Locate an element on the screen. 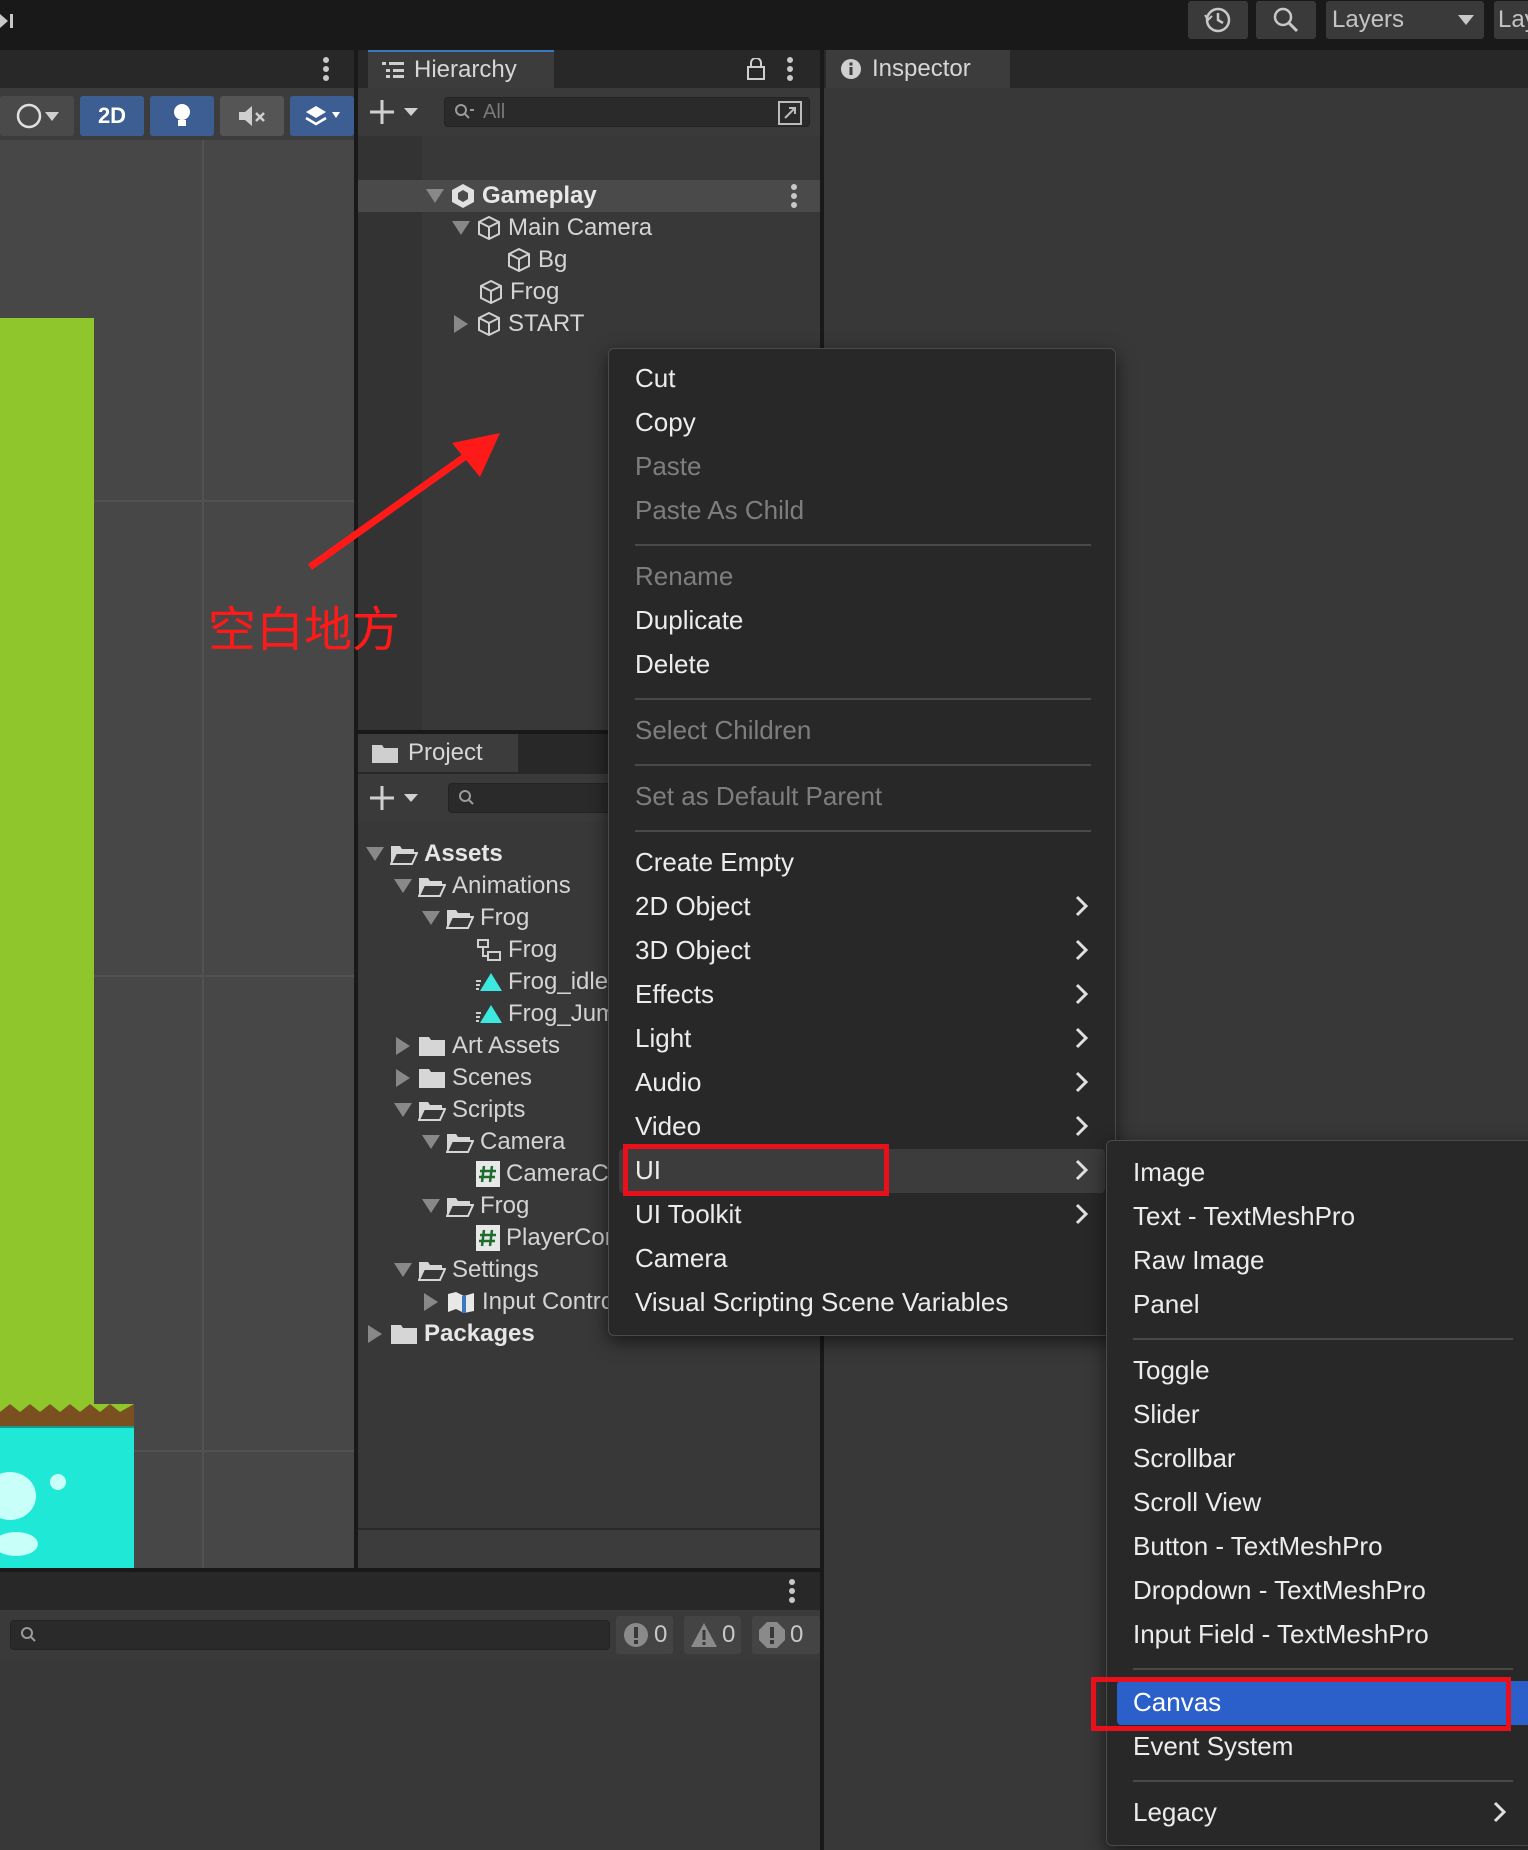  console-panel: 0 0 0 is located at coordinates (410, 1711).